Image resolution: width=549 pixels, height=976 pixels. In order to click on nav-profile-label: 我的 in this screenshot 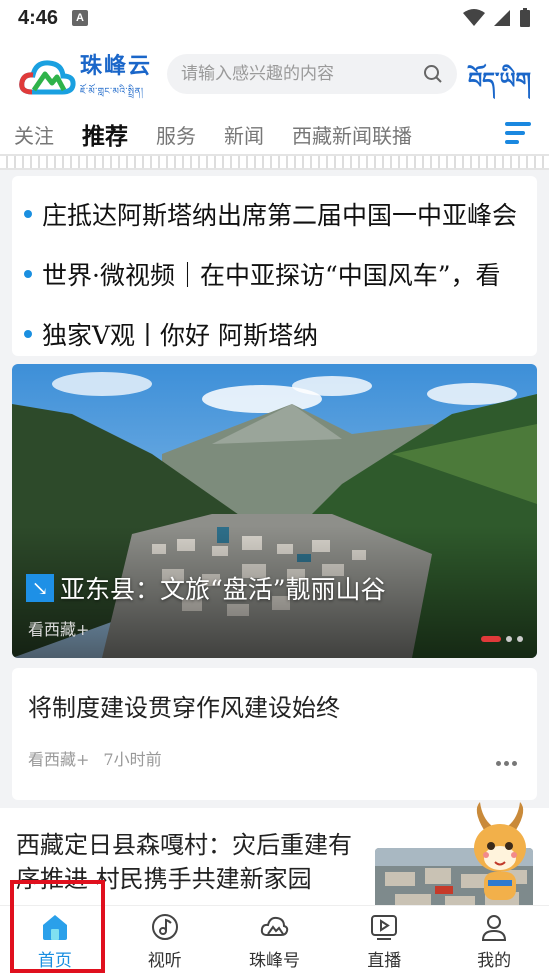, I will do `click(494, 960)`.